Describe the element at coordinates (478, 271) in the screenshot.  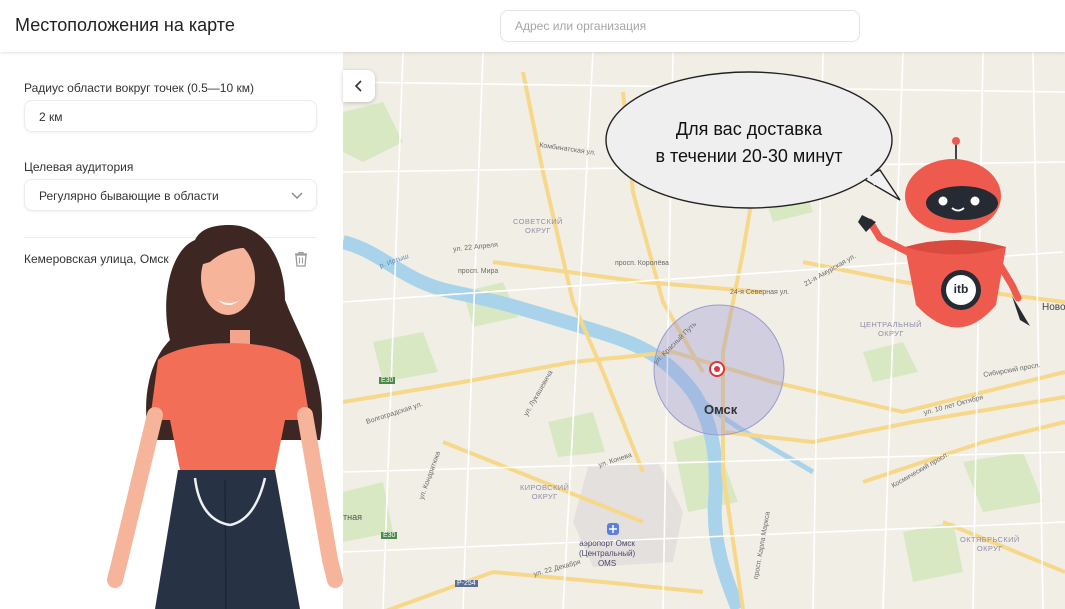
I see `street-label: просп. Мира` at that location.